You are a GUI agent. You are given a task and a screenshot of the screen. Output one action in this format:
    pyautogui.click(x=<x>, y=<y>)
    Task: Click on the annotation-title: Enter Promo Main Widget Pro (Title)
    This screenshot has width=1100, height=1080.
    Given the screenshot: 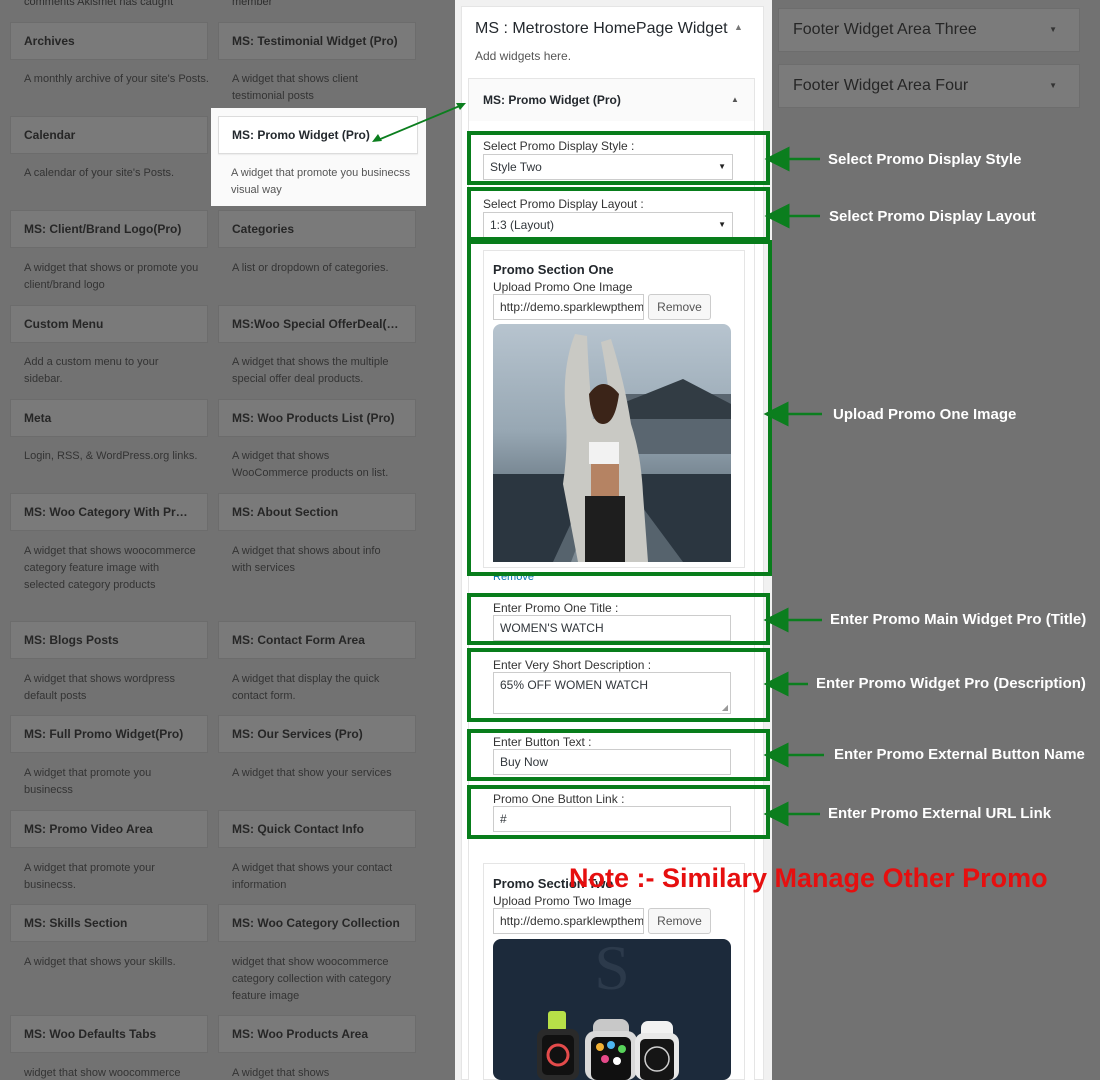 What is the action you would take?
    pyautogui.click(x=958, y=619)
    